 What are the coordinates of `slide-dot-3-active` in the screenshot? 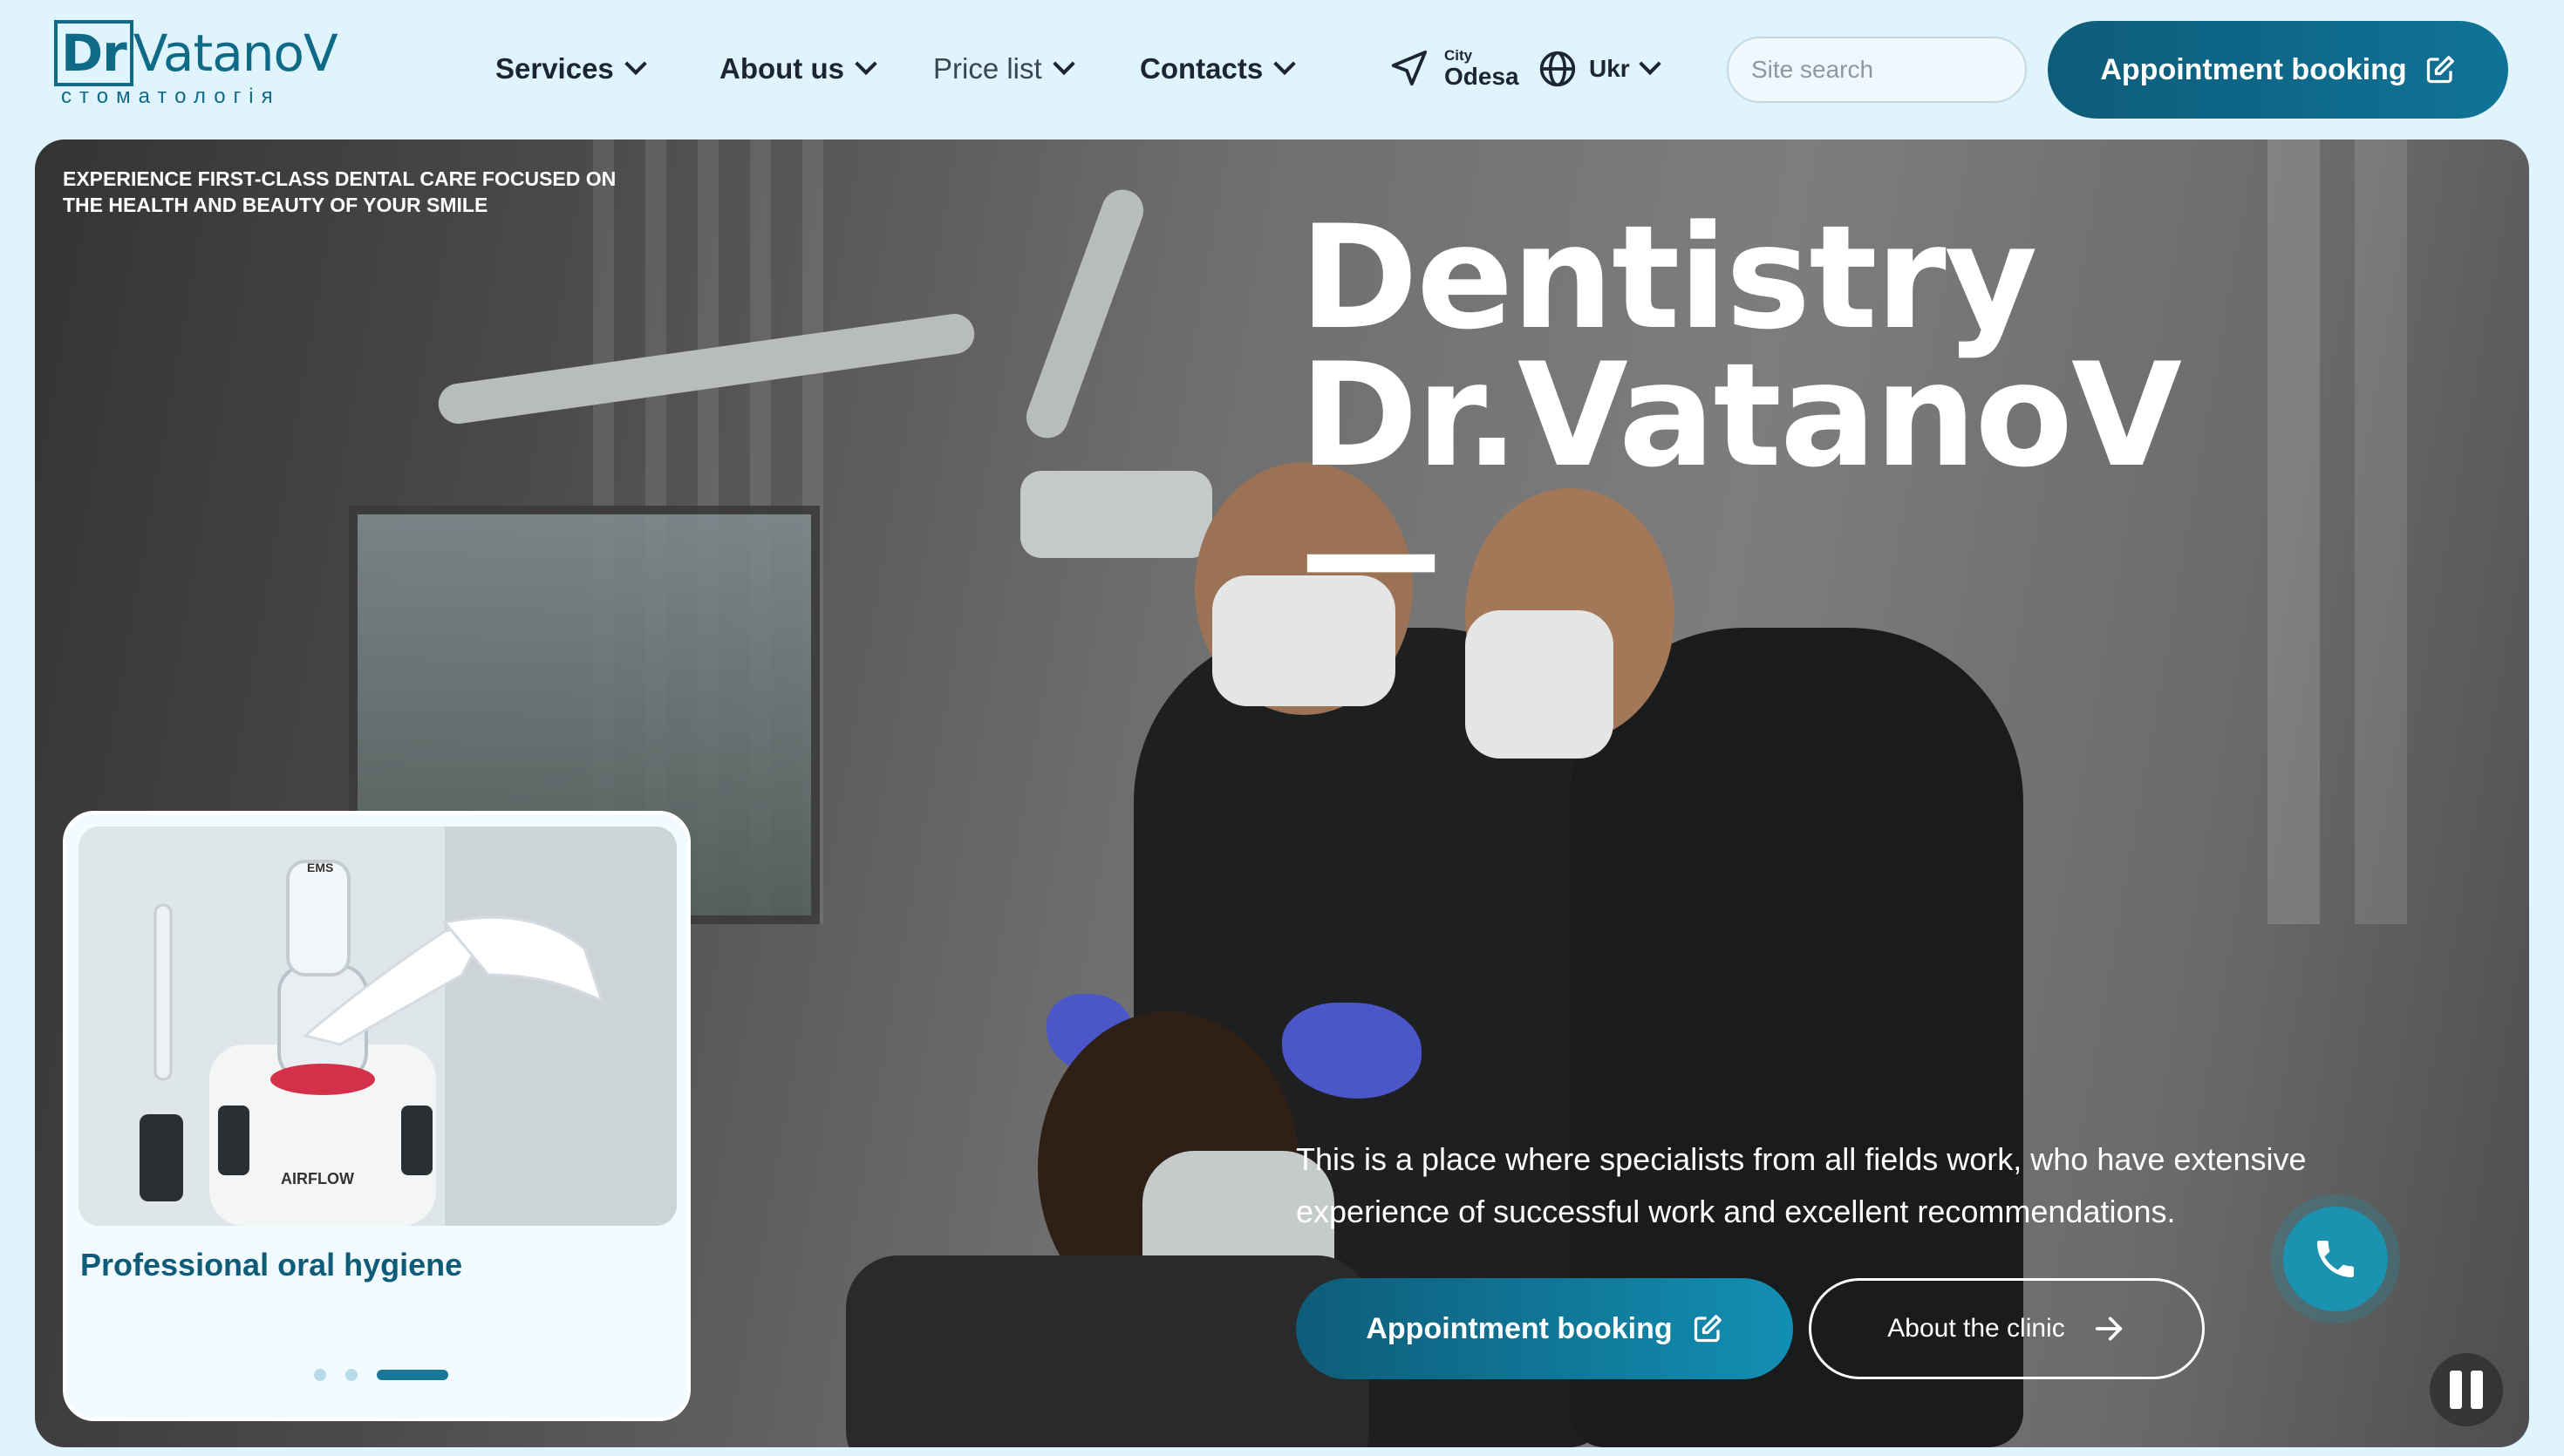 It's located at (412, 1375).